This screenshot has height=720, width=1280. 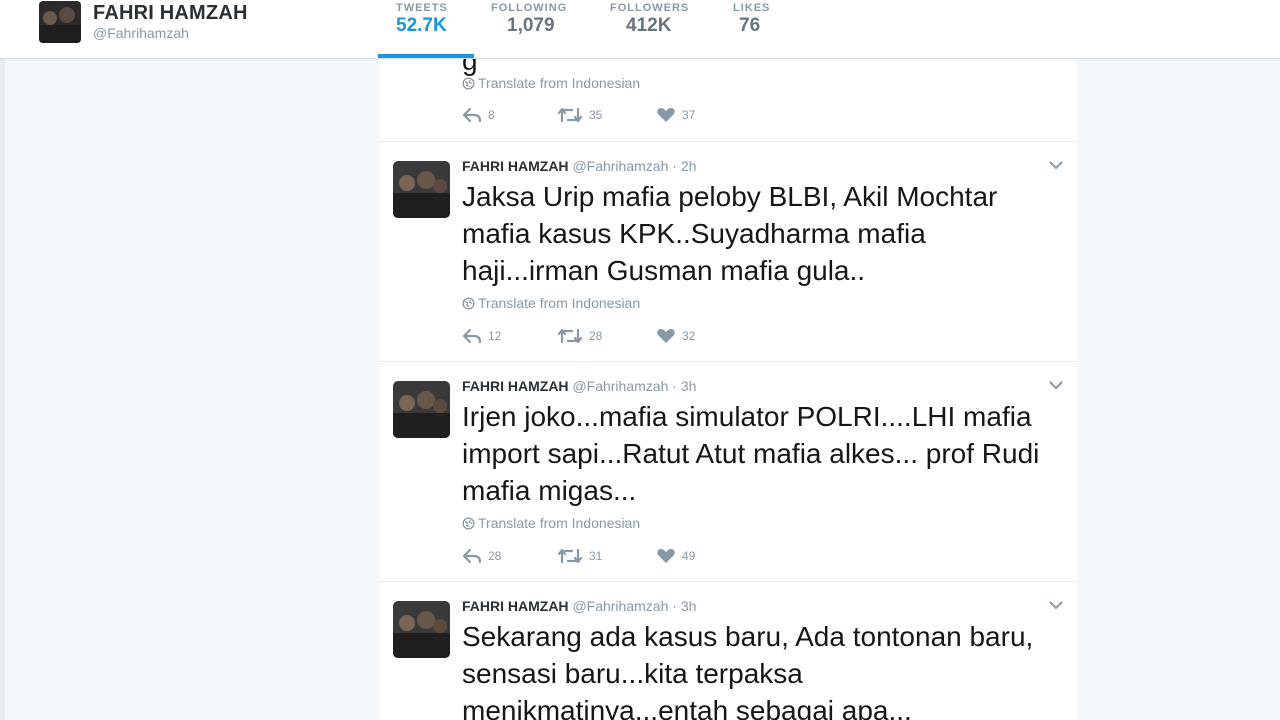 I want to click on stat-followers: FOLLOWERS 412K, so click(x=649, y=19).